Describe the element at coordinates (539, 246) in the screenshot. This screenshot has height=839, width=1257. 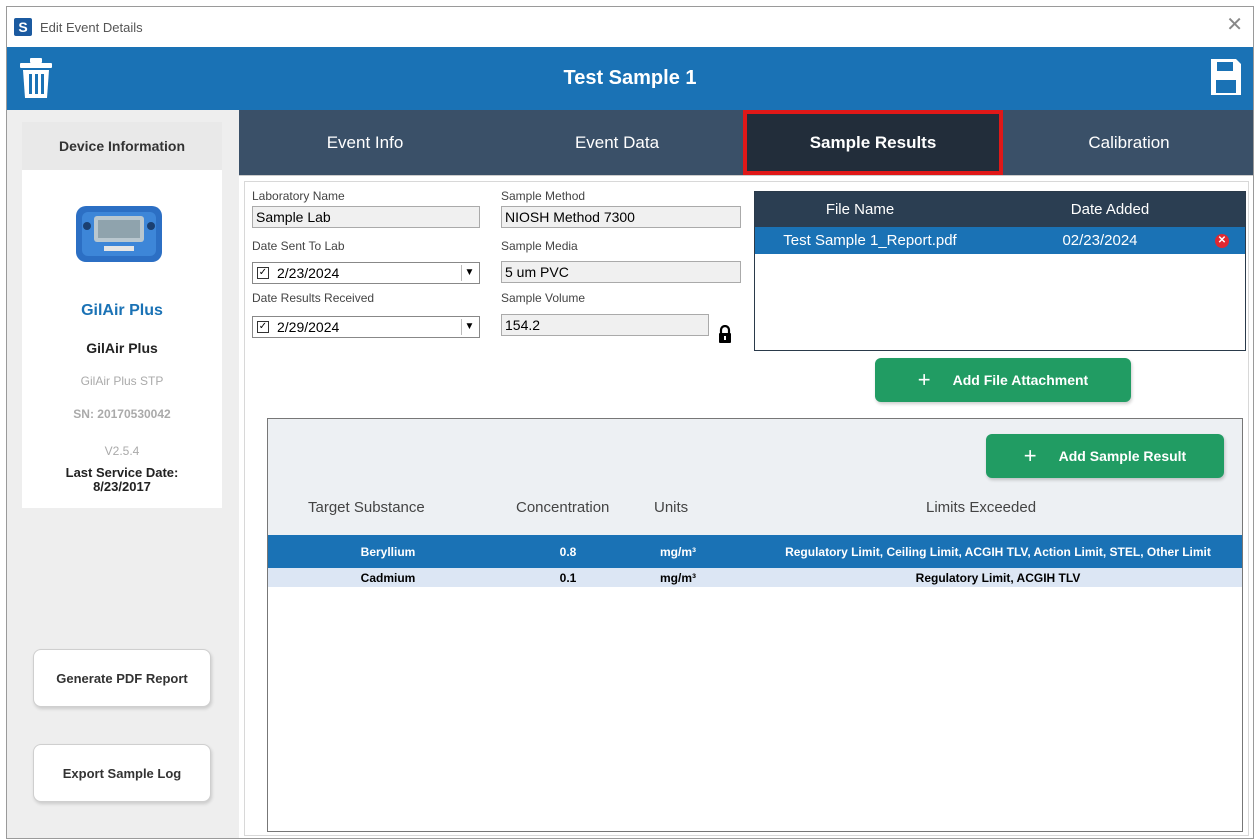
I see `sample-media-label: Sample Media` at that location.